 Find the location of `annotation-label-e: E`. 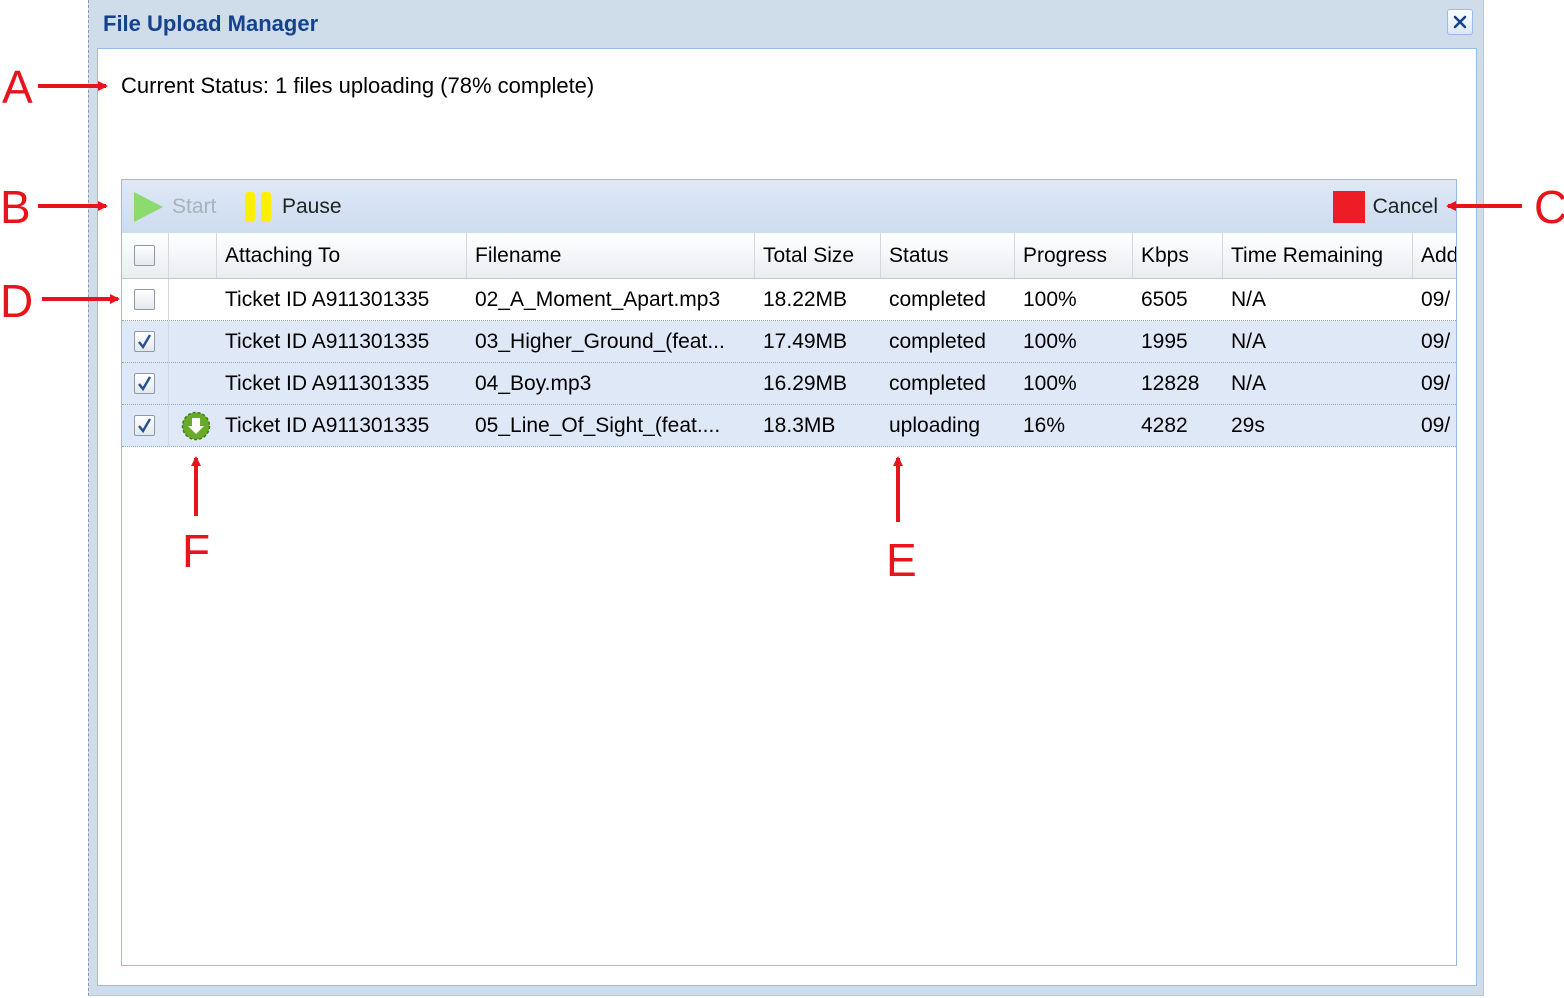

annotation-label-e: E is located at coordinates (901, 560).